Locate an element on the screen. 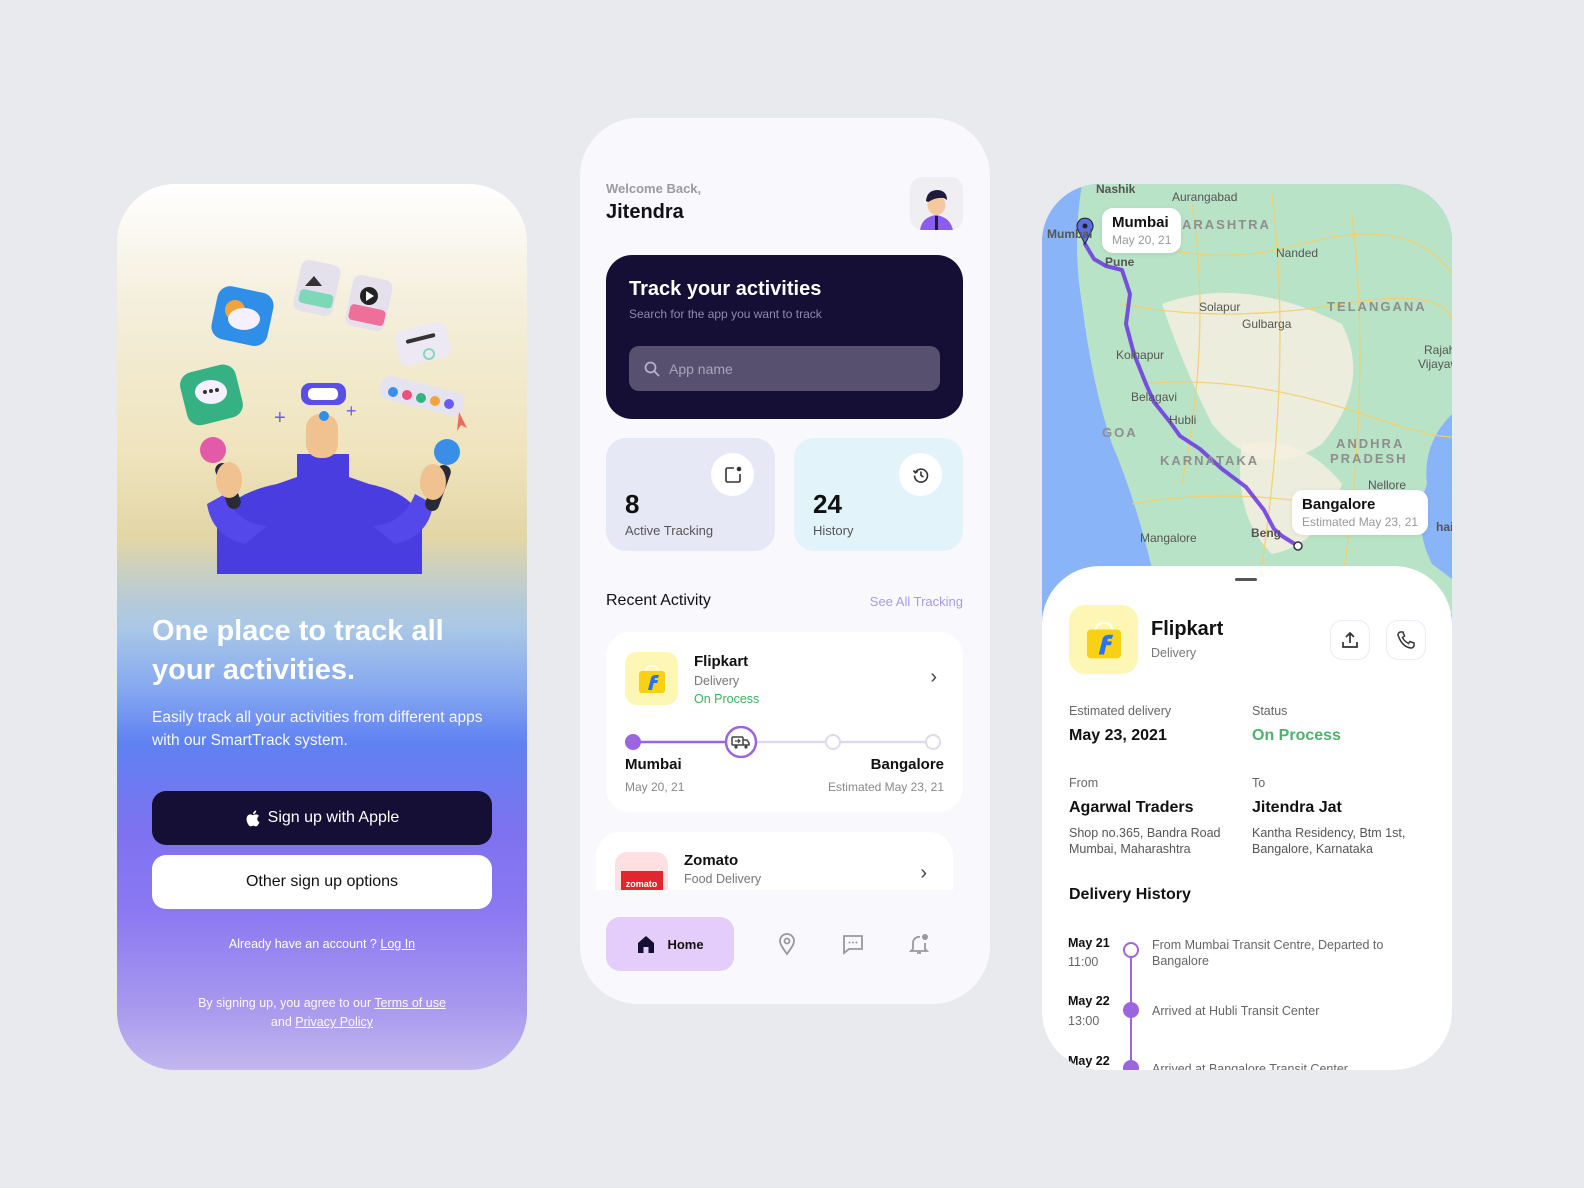  map-city-label: Mangalore is located at coordinates (1168, 538).